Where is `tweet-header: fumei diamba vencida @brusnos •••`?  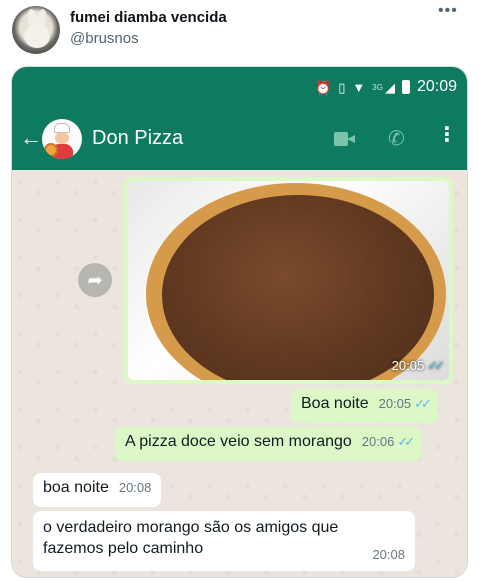
tweet-header: fumei diamba vencida @brusnos ••• is located at coordinates (239, 31).